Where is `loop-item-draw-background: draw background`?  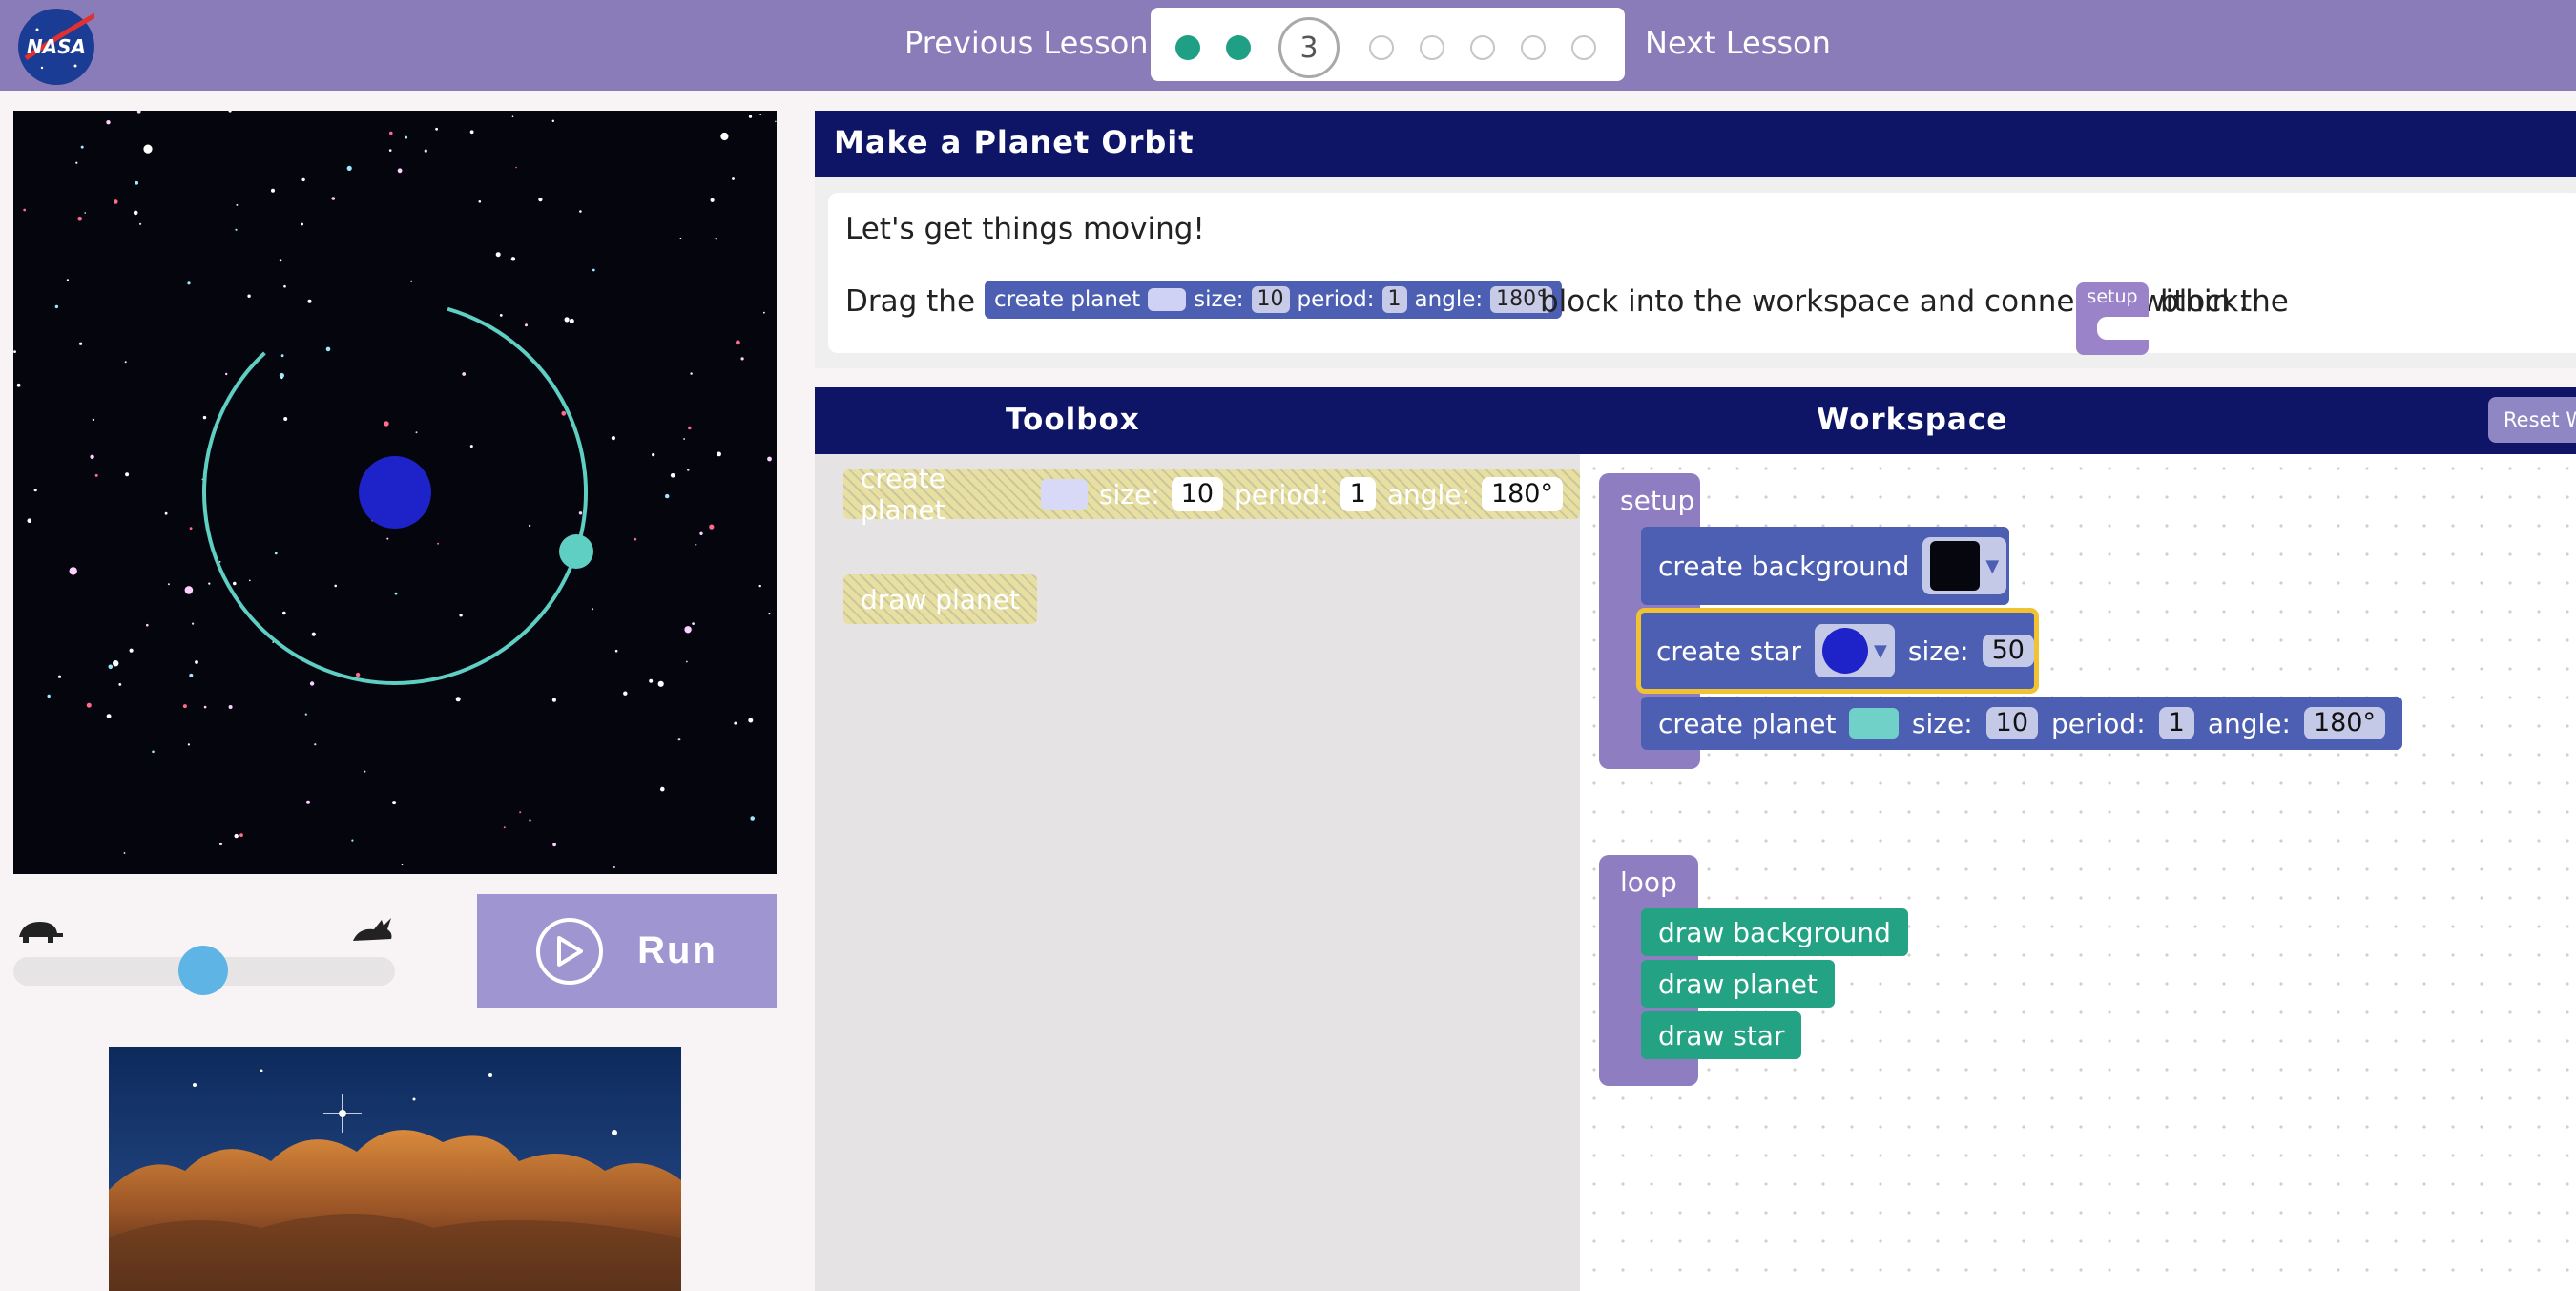 loop-item-draw-background: draw background is located at coordinates (1774, 932).